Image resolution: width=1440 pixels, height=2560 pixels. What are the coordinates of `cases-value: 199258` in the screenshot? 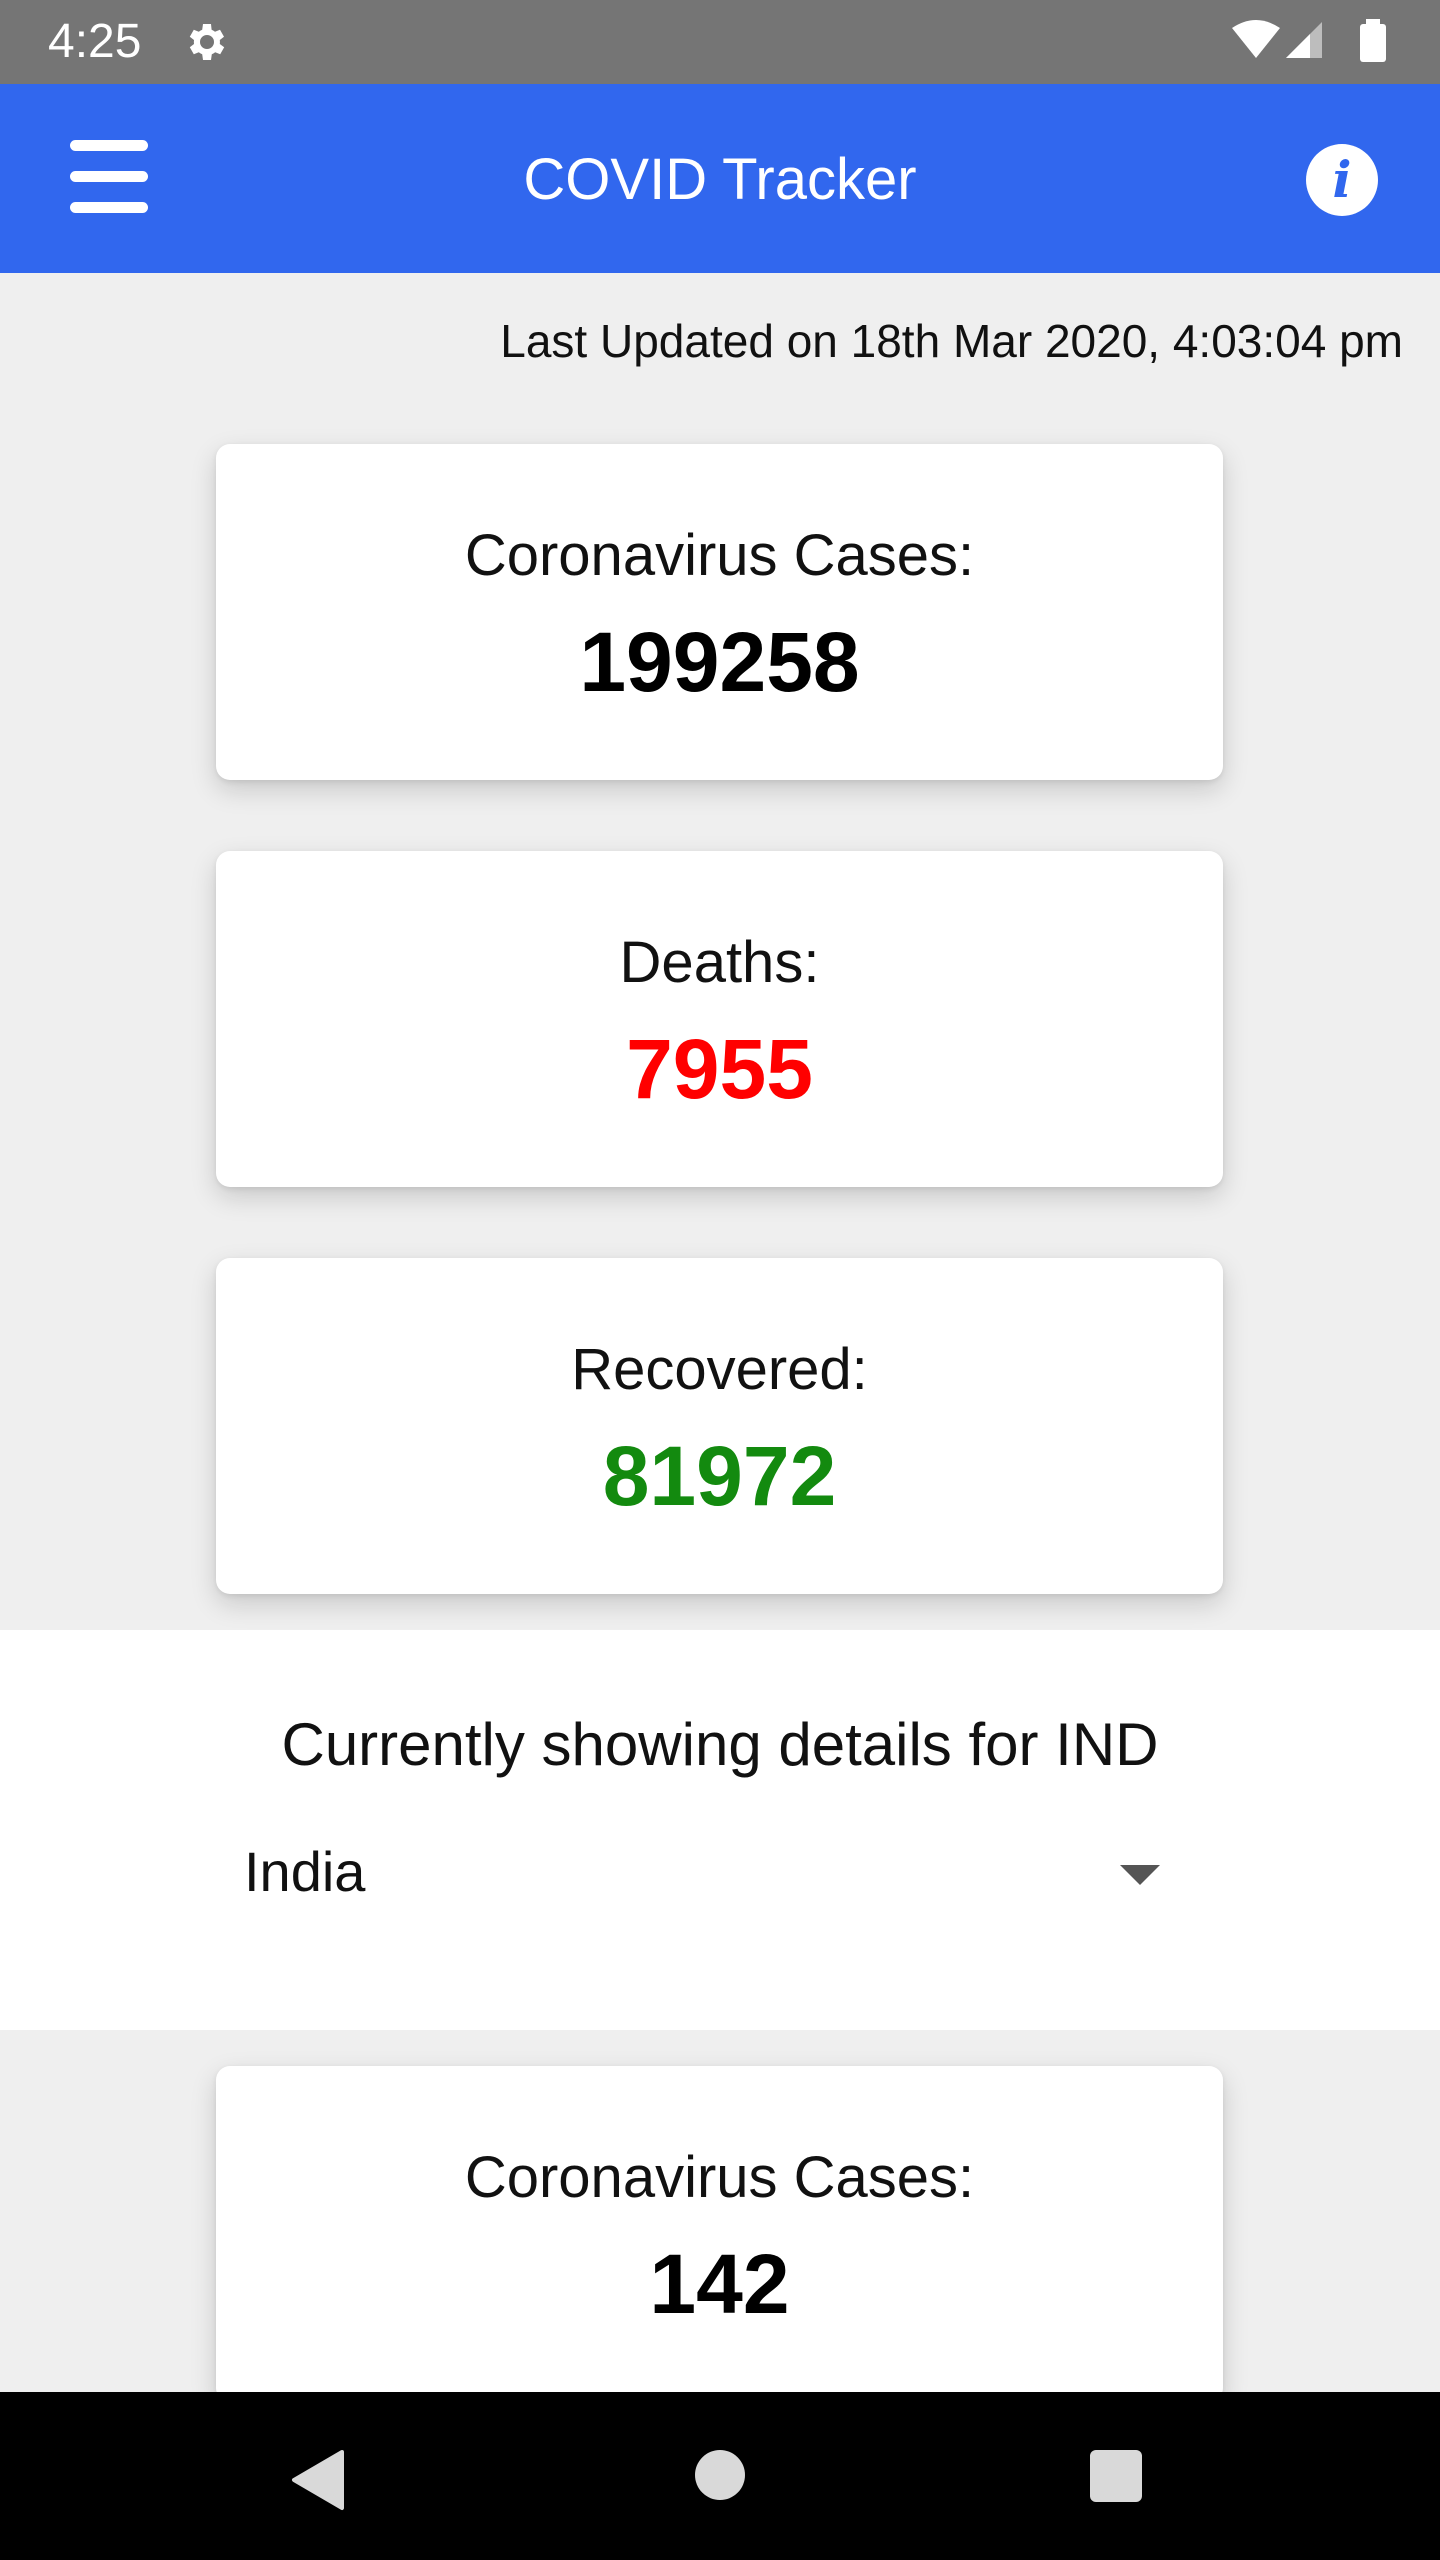 It's located at (719, 662).